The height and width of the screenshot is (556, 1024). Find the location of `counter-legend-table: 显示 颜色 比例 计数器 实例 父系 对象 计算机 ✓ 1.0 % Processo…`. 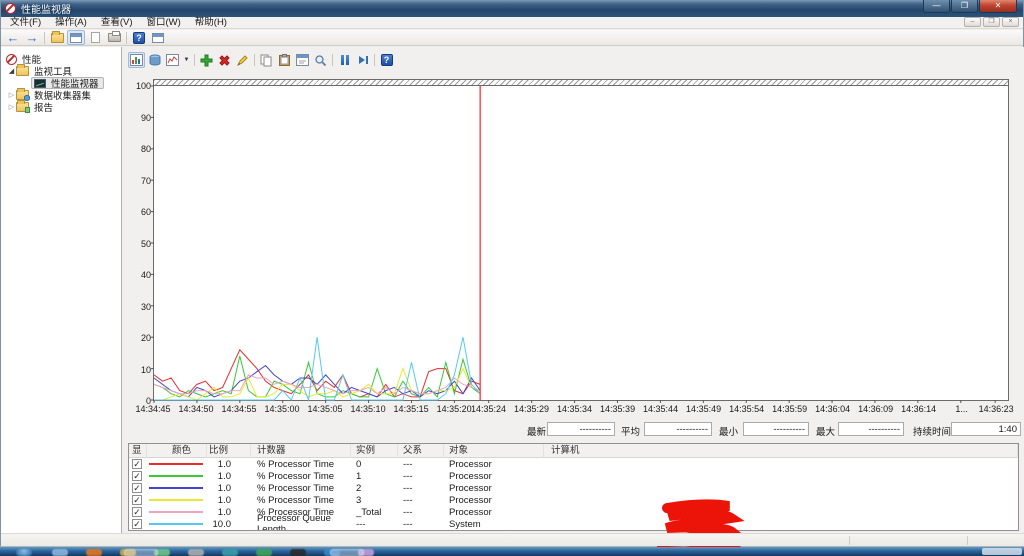

counter-legend-table: 显示 颜色 比例 计数器 实例 父系 对象 计算机 ✓ 1.0 % Processo… is located at coordinates (573, 487).